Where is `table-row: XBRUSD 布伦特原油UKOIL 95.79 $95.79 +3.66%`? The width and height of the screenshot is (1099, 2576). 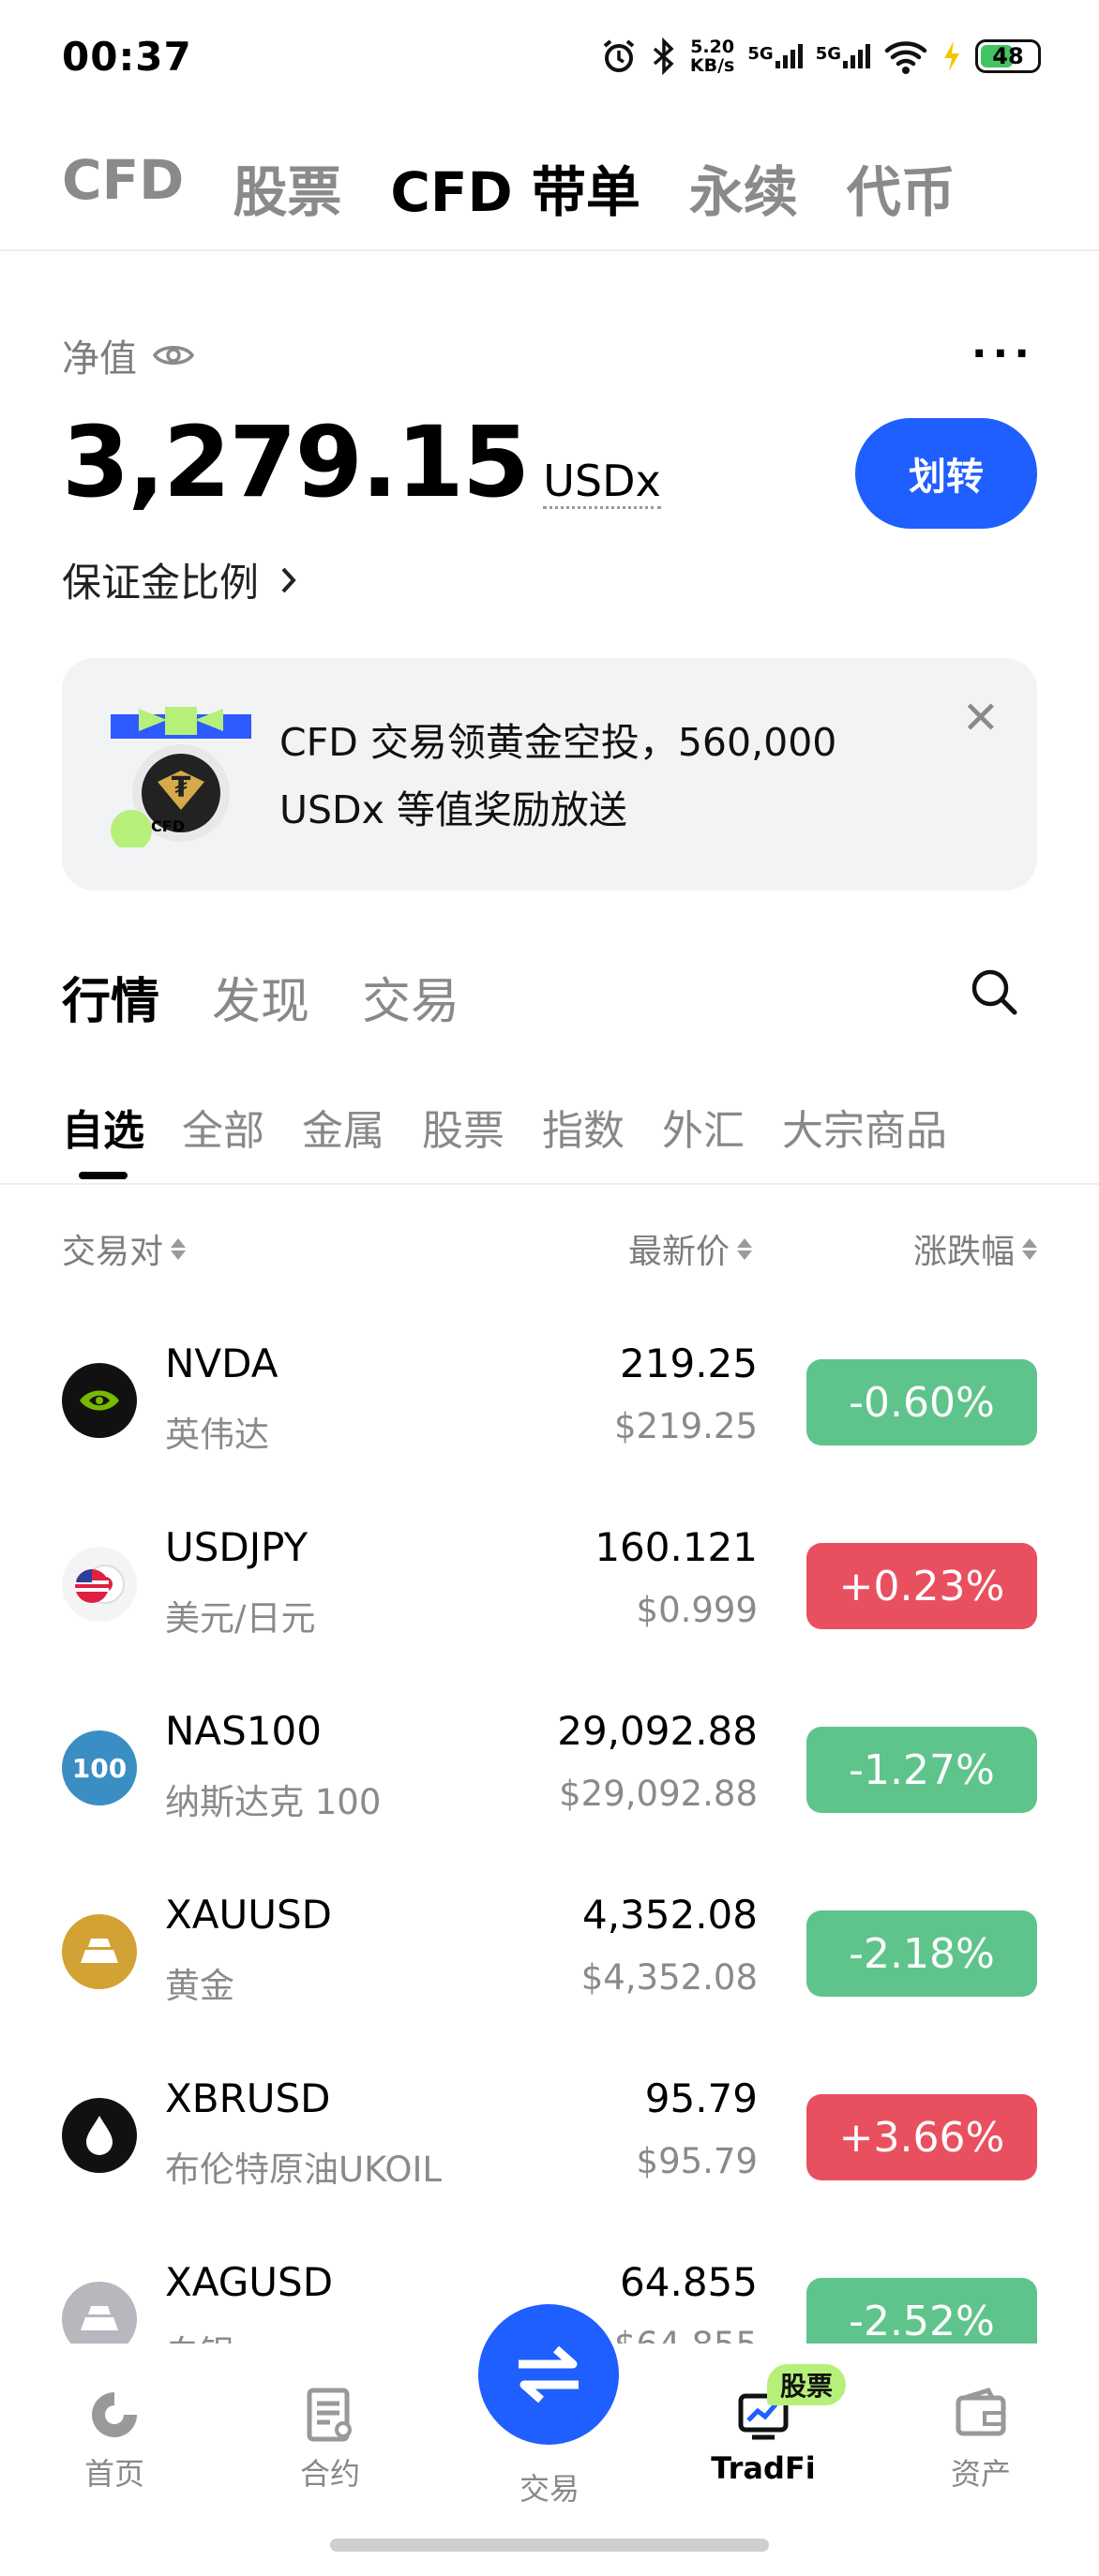 table-row: XBRUSD 布伦特原油UKOIL 95.79 $95.79 +3.66% is located at coordinates (549, 2151).